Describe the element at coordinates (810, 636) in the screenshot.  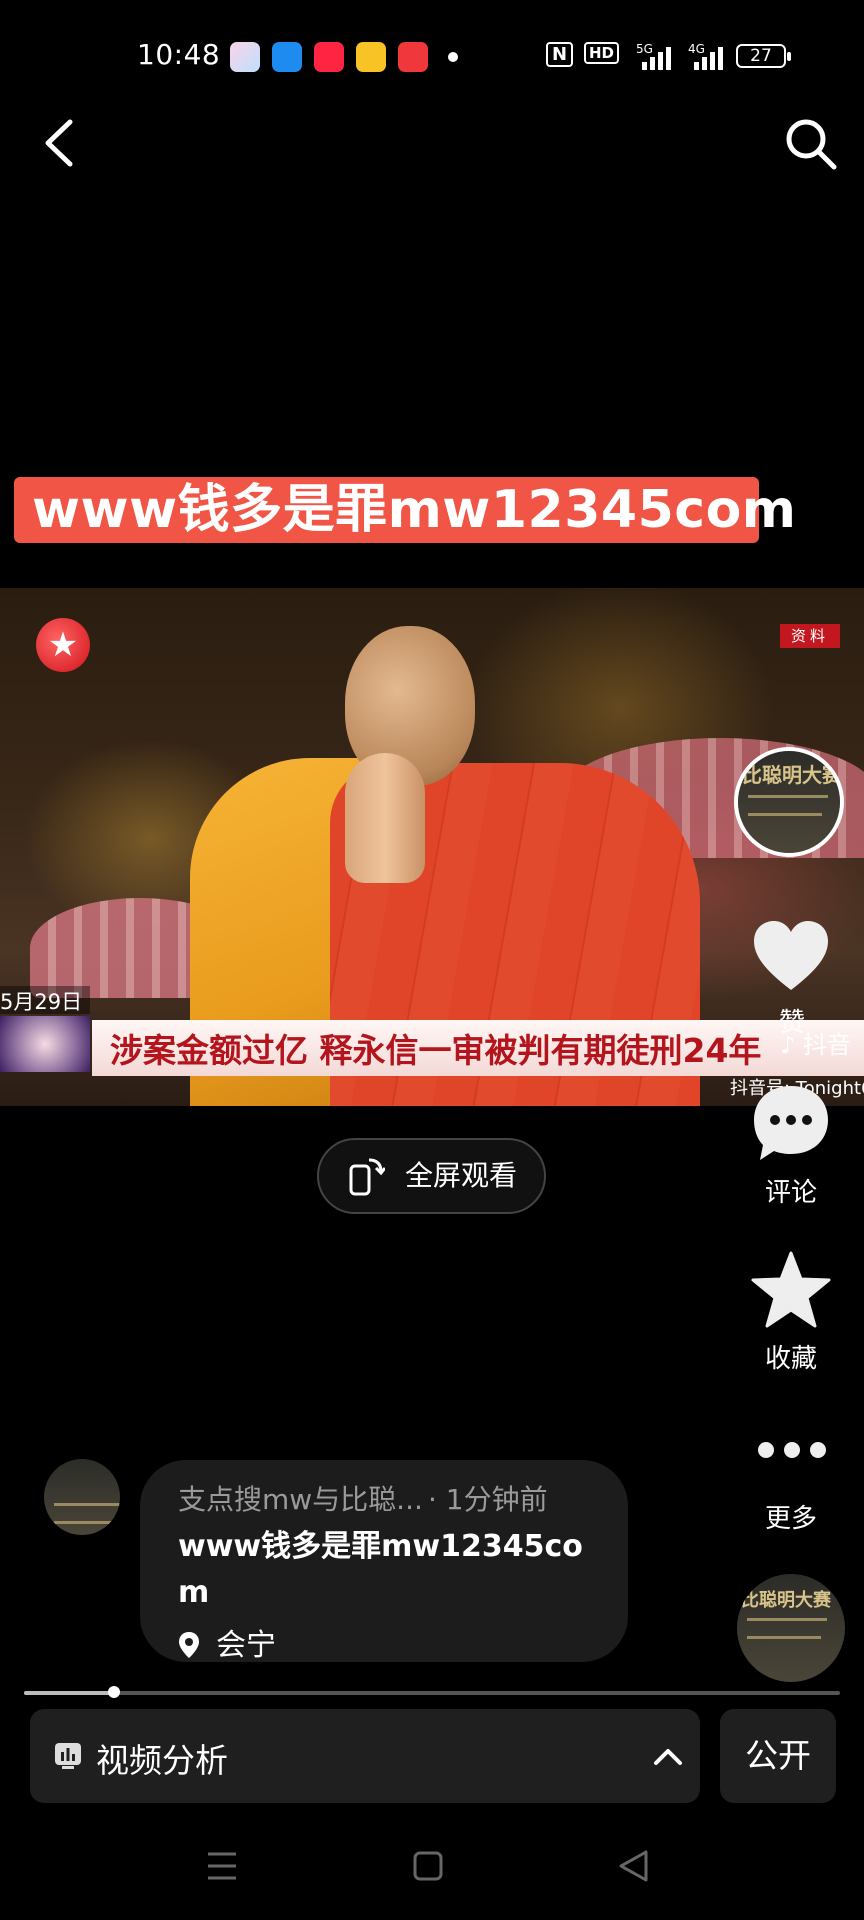
I see `archive-tag: 资料` at that location.